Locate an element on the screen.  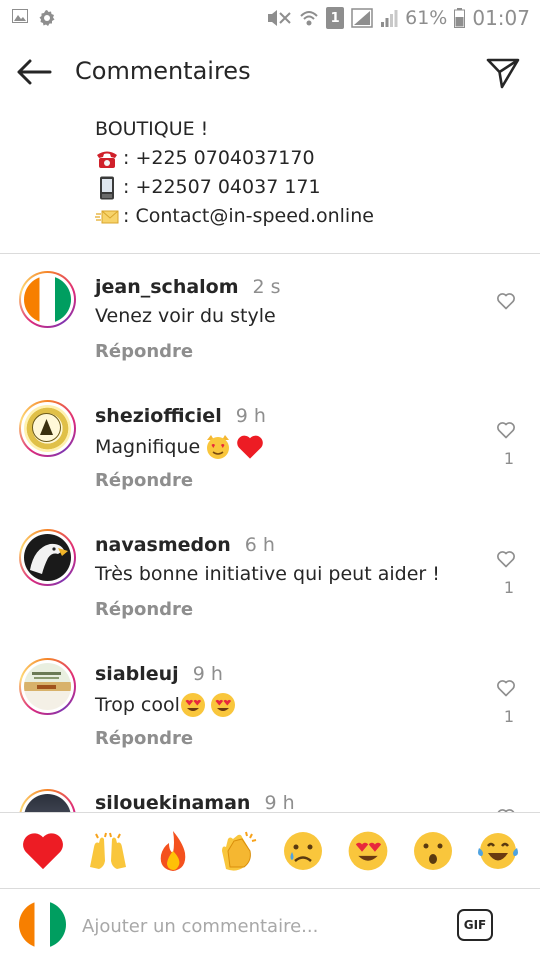
status-bar: 1 61% 01:07 is located at coordinates (270, 19).